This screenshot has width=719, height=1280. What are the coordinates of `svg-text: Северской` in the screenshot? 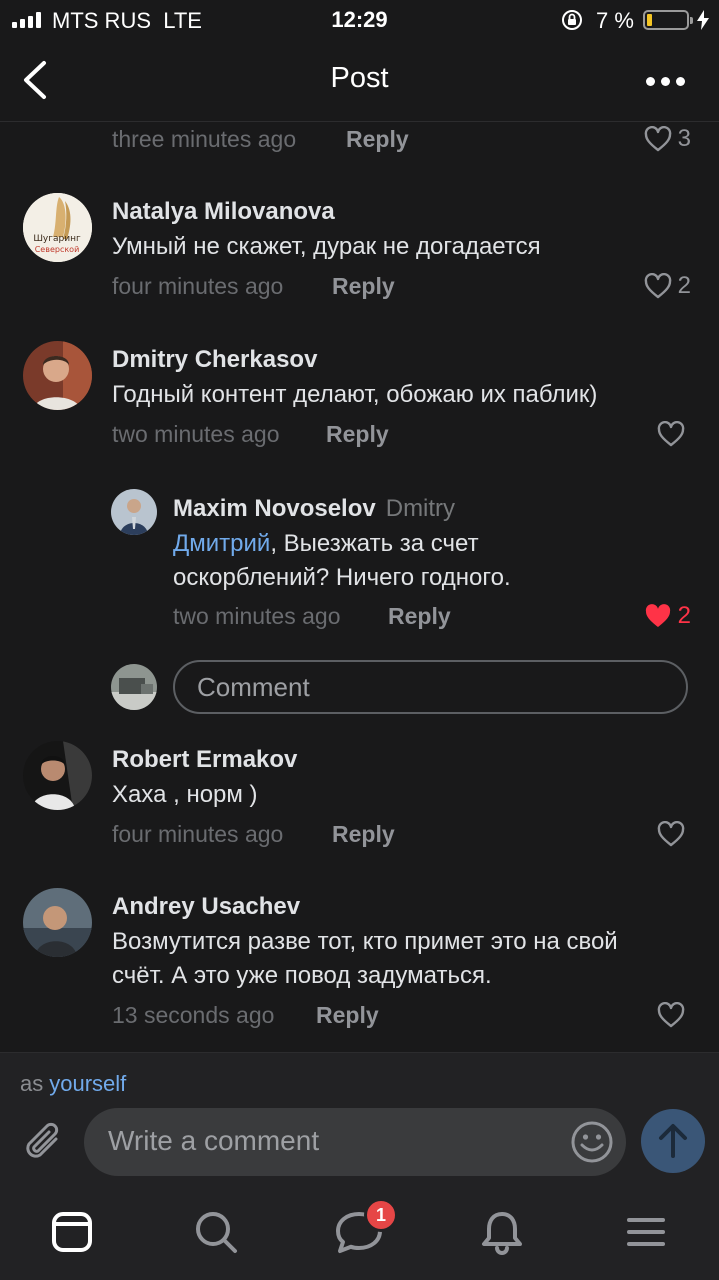 It's located at (57, 249).